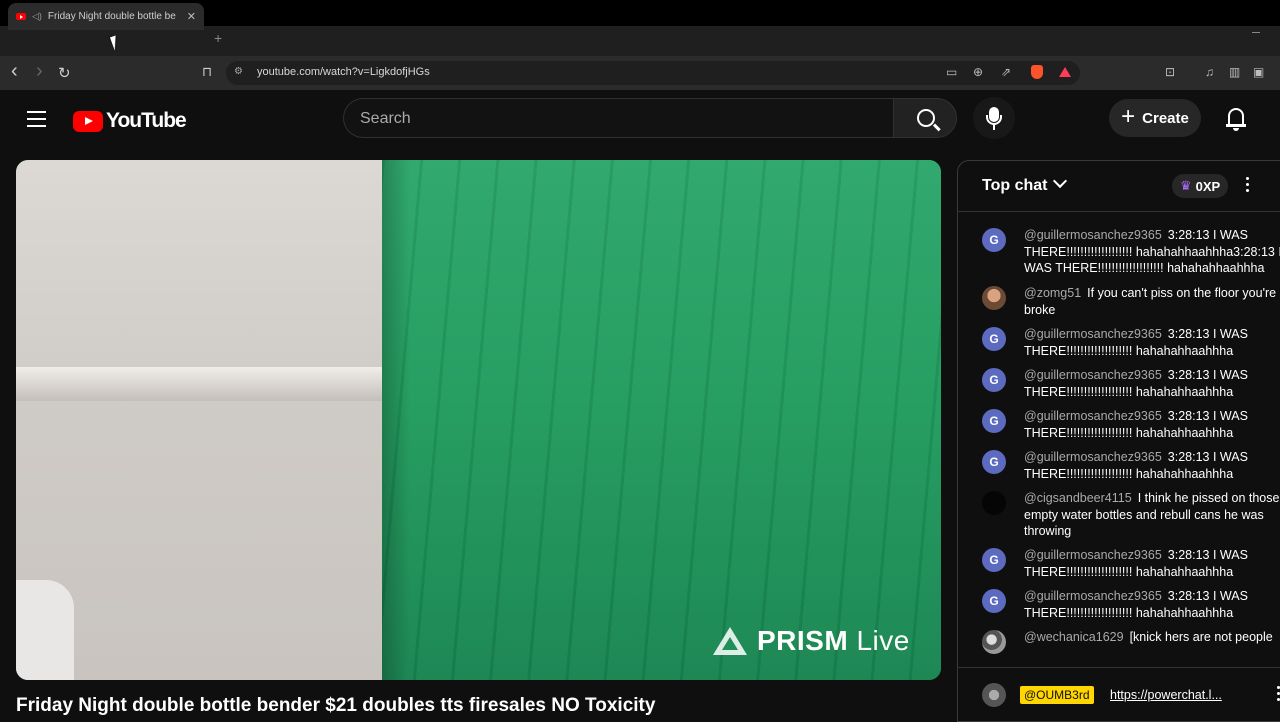 The image size is (1280, 722). Describe the element at coordinates (1234, 72) in the screenshot. I see `reading-list-icon: ▥` at that location.